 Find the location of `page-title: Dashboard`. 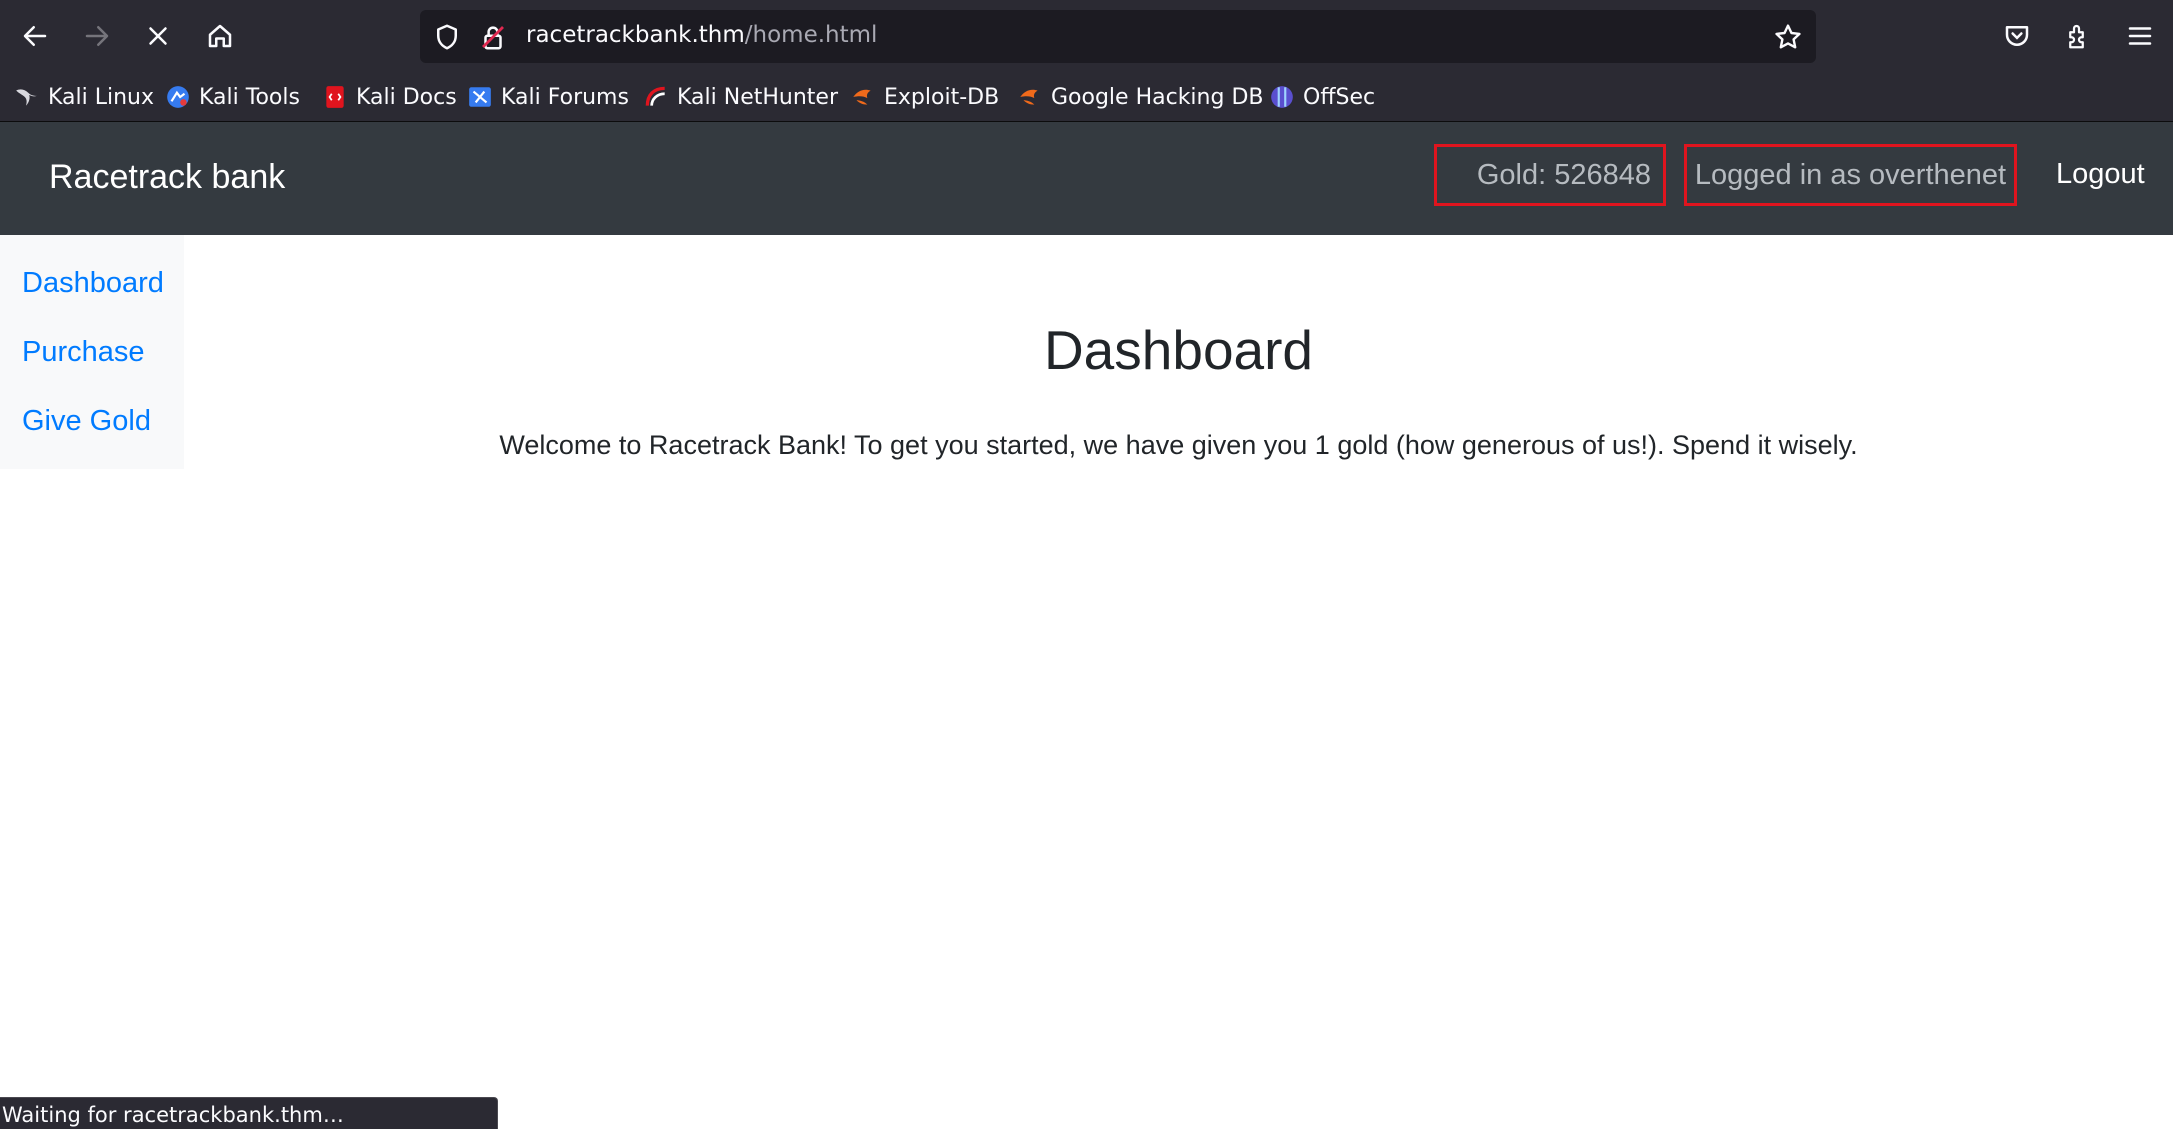

page-title: Dashboard is located at coordinates (1178, 350).